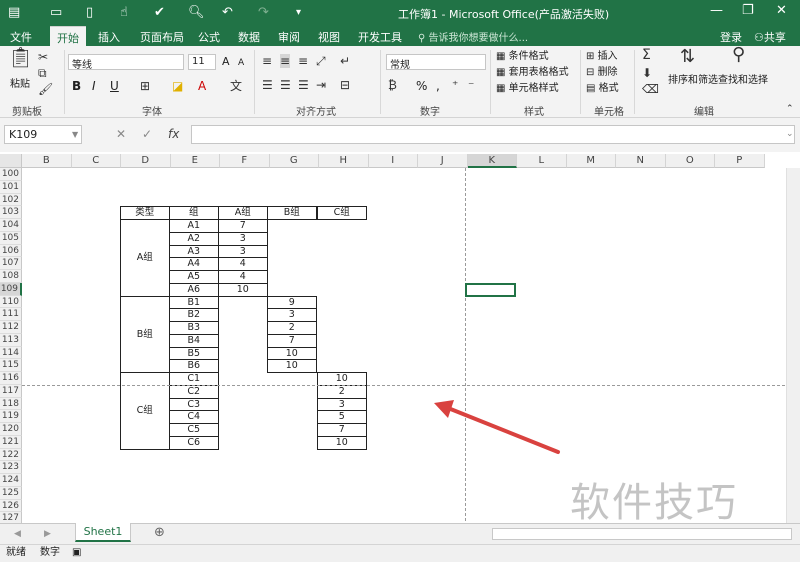 The width and height of the screenshot is (800, 562). Describe the element at coordinates (43, 57) in the screenshot. I see `cut-icon: ✂` at that location.